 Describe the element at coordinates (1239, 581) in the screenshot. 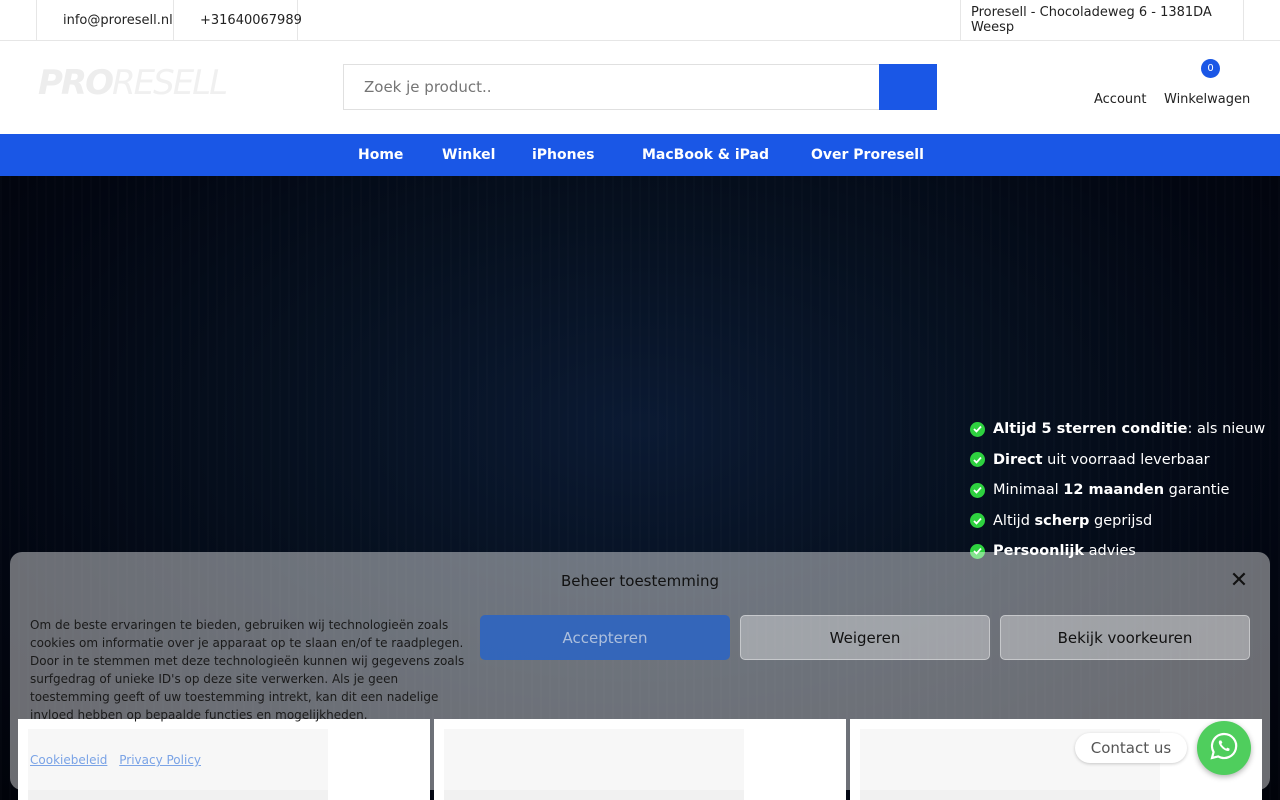

I see `close-icon: ✕` at that location.